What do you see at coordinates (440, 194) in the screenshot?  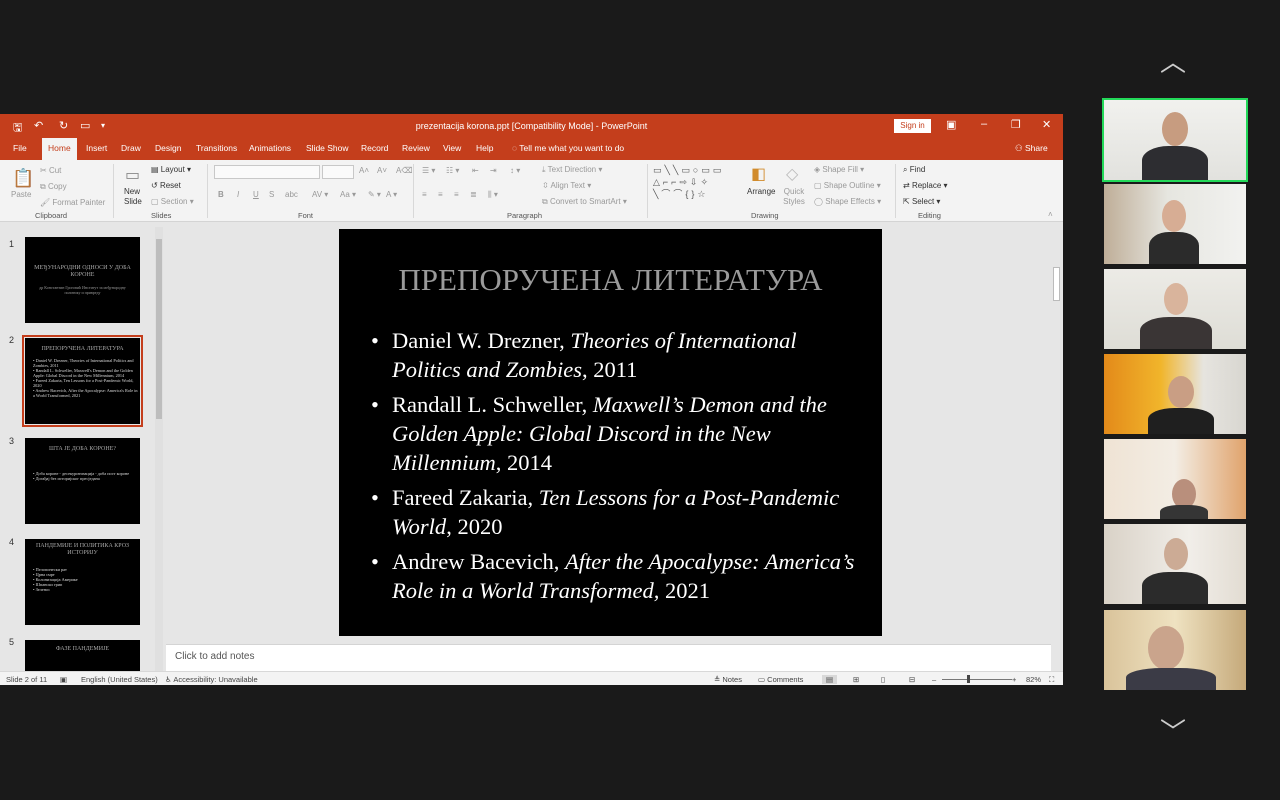 I see `align-center-icon: ≡` at bounding box center [440, 194].